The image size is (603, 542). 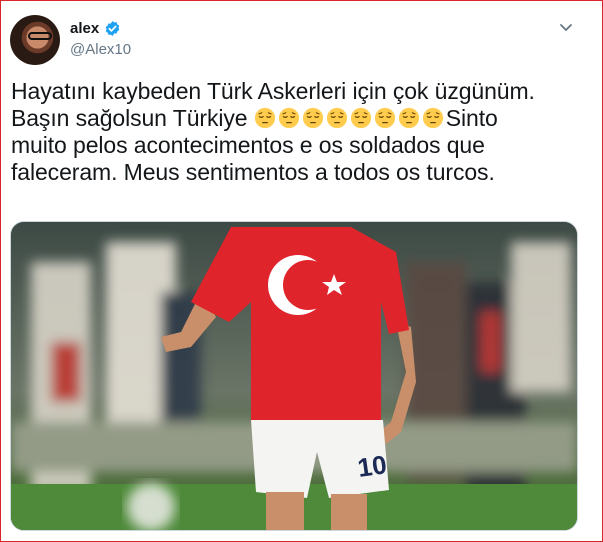 What do you see at coordinates (471, 118) in the screenshot?
I see `tweet-text-line-2-end: Sinto` at bounding box center [471, 118].